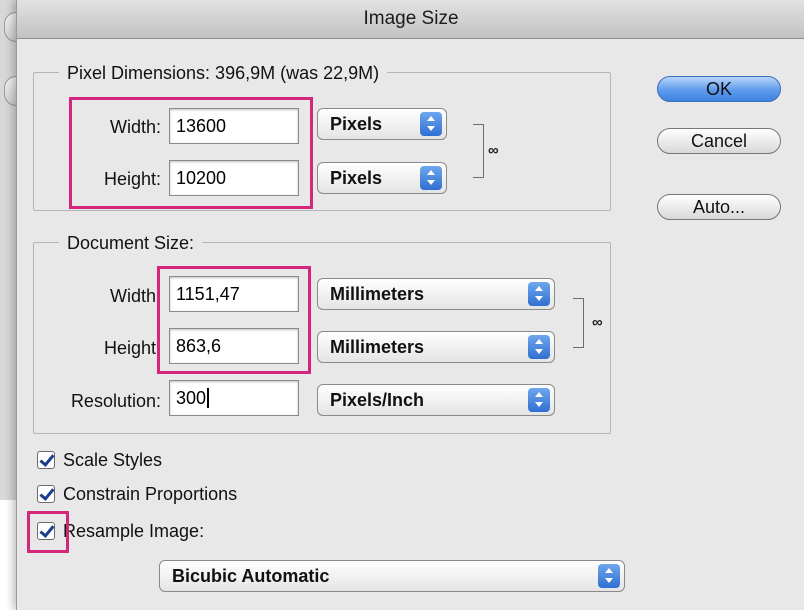 This screenshot has width=804, height=610. What do you see at coordinates (478, 151) in the screenshot?
I see `pixel-constrain-bracket` at bounding box center [478, 151].